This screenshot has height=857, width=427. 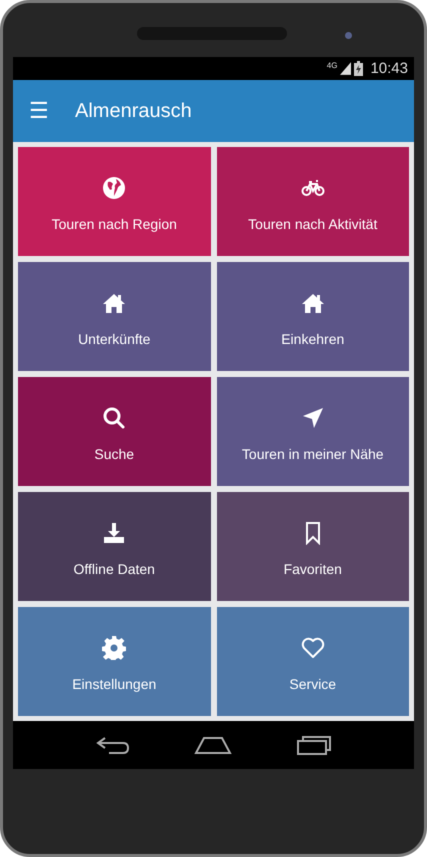 What do you see at coordinates (312, 201) in the screenshot?
I see `menu-tile: Touren nach Aktivität` at bounding box center [312, 201].